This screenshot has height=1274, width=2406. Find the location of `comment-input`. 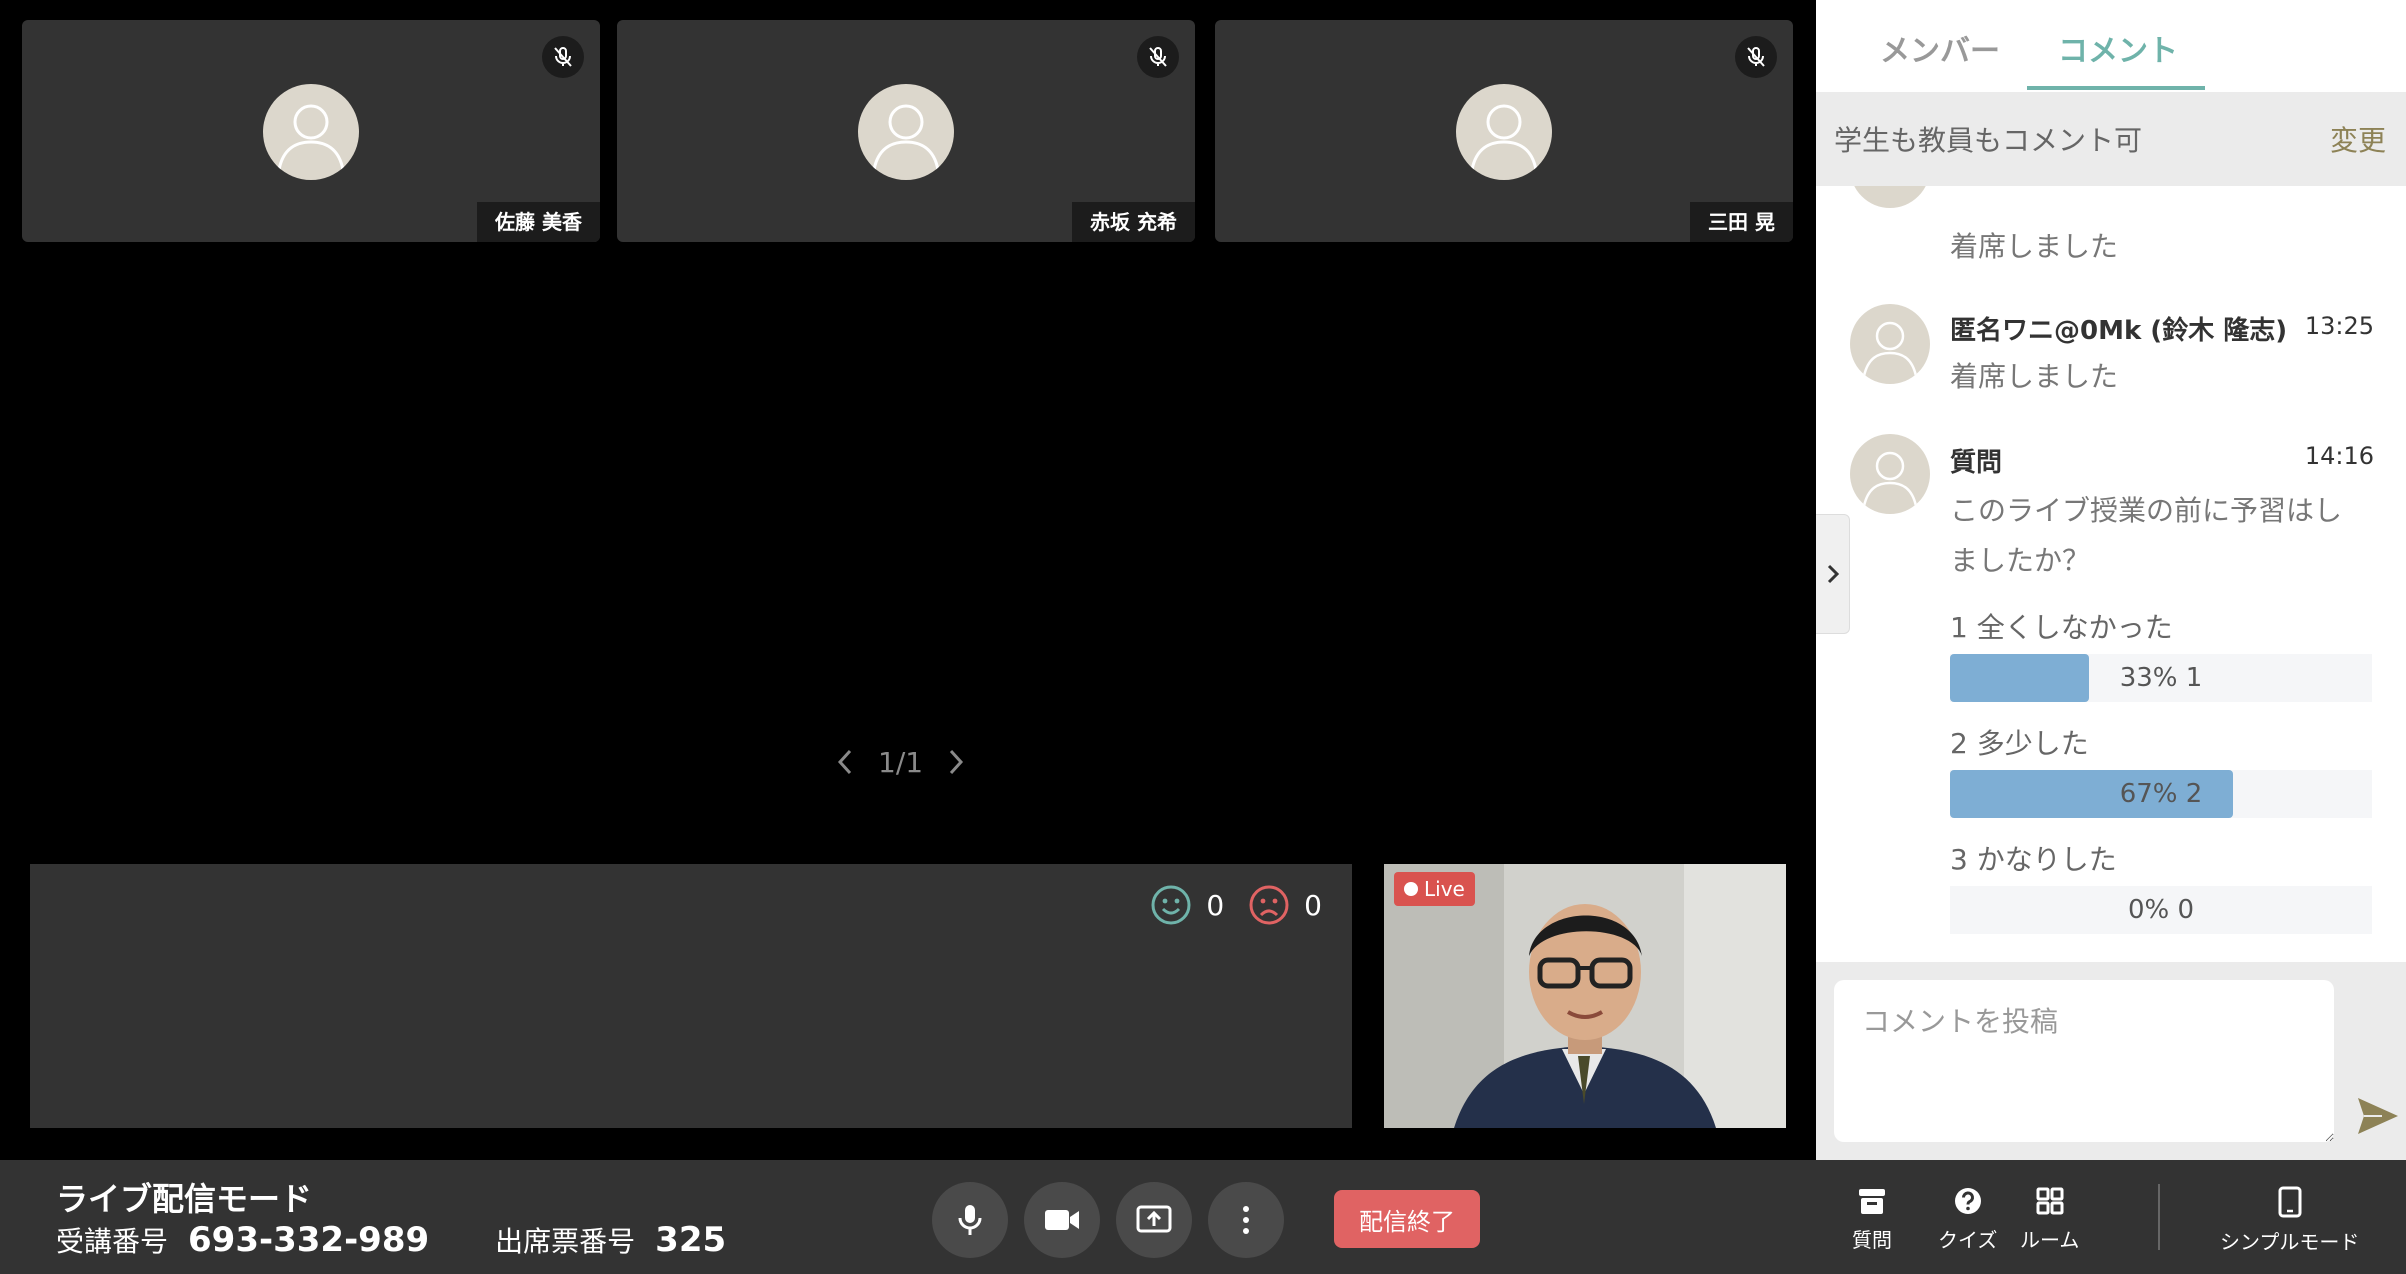

comment-input is located at coordinates (2084, 1061).